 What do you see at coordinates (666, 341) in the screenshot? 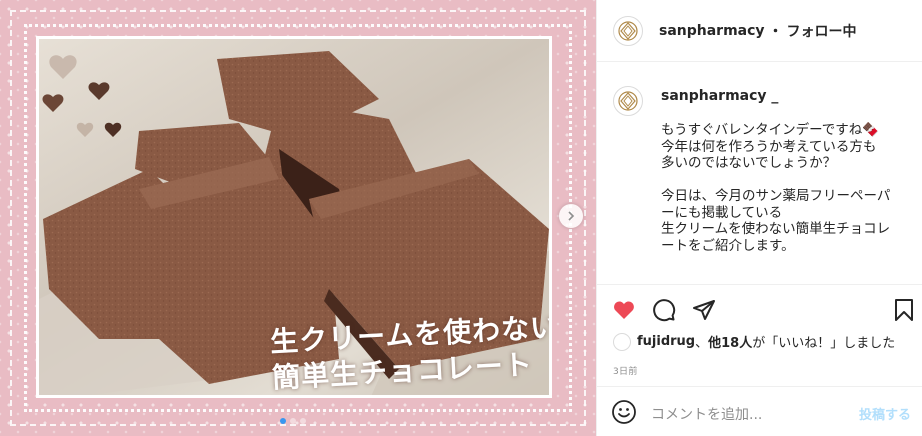
I see `liker-username: fujidrug` at bounding box center [666, 341].